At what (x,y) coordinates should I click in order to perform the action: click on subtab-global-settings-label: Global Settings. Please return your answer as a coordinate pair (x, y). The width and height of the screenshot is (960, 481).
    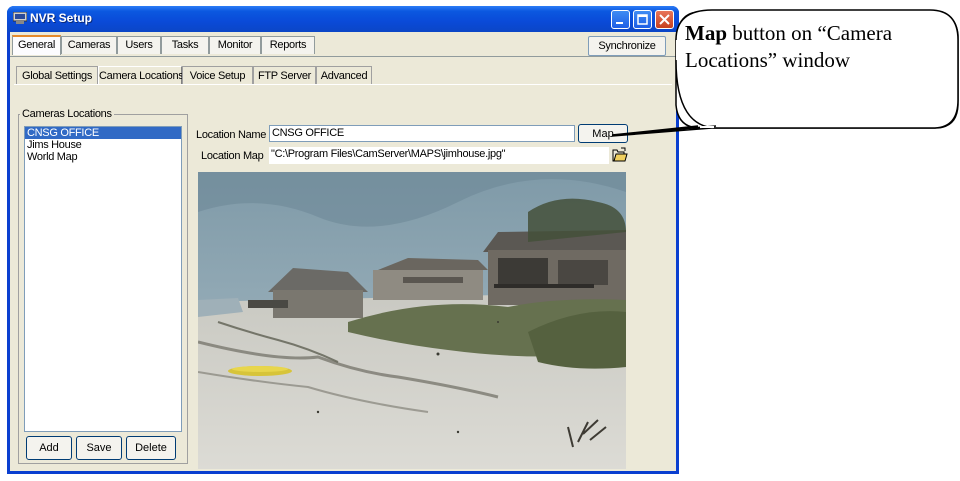
    Looking at the image, I should click on (57, 76).